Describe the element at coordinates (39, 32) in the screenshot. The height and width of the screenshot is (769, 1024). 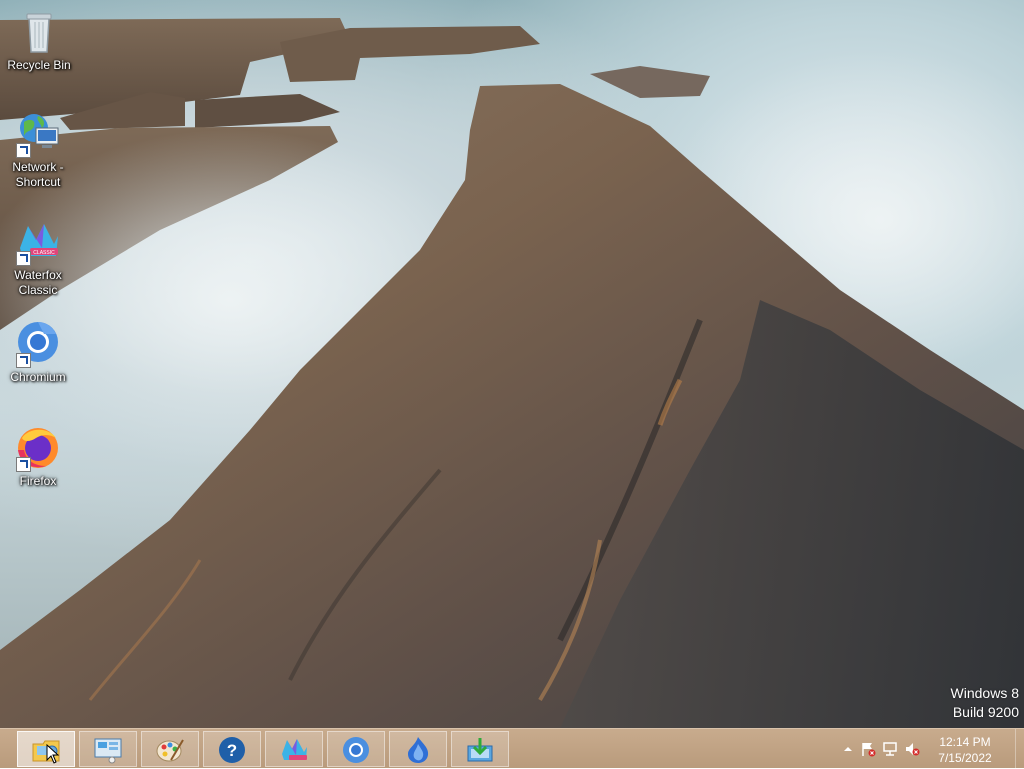
I see `recycle-bin-icon` at that location.